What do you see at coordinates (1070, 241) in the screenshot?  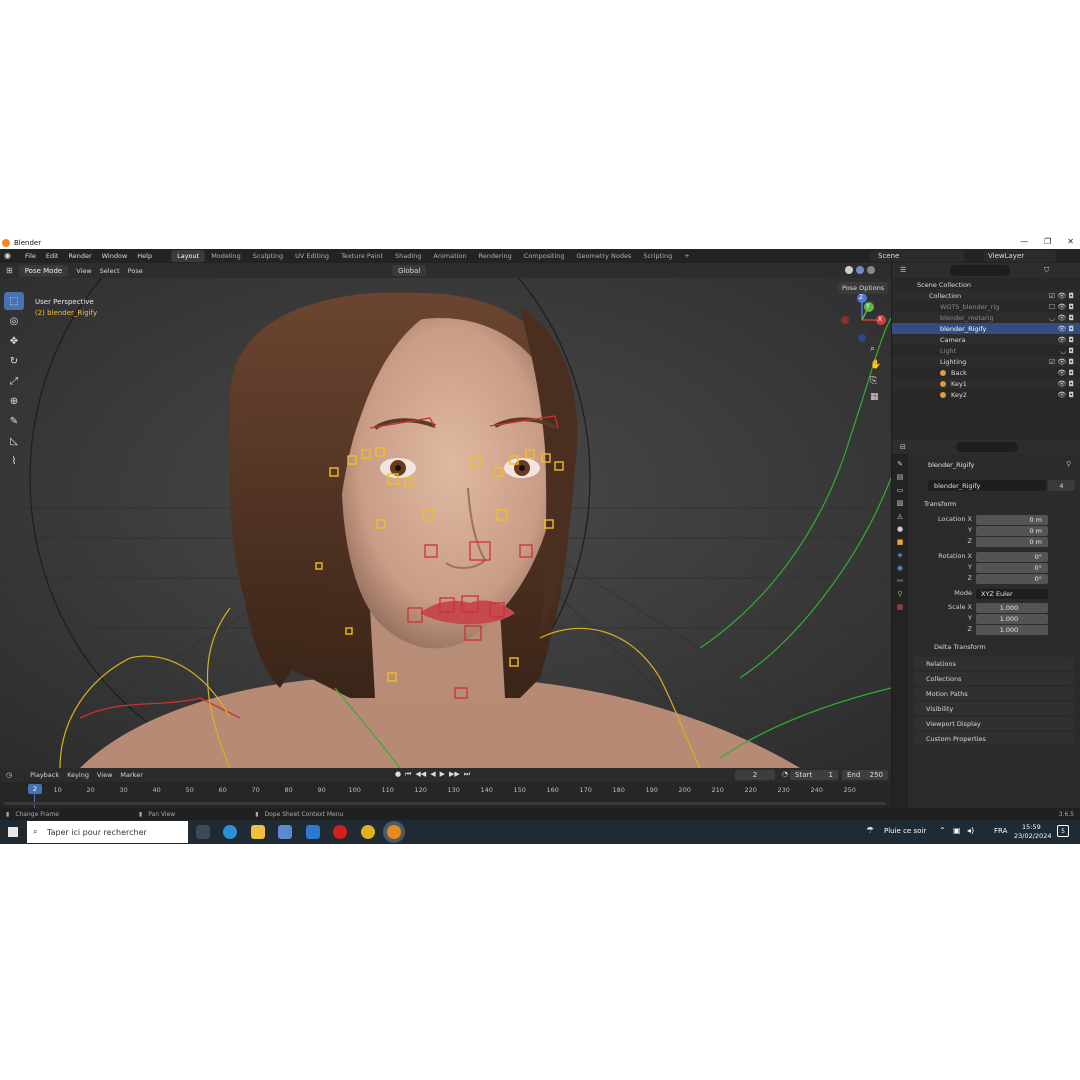 I see `close-button: ✕` at bounding box center [1070, 241].